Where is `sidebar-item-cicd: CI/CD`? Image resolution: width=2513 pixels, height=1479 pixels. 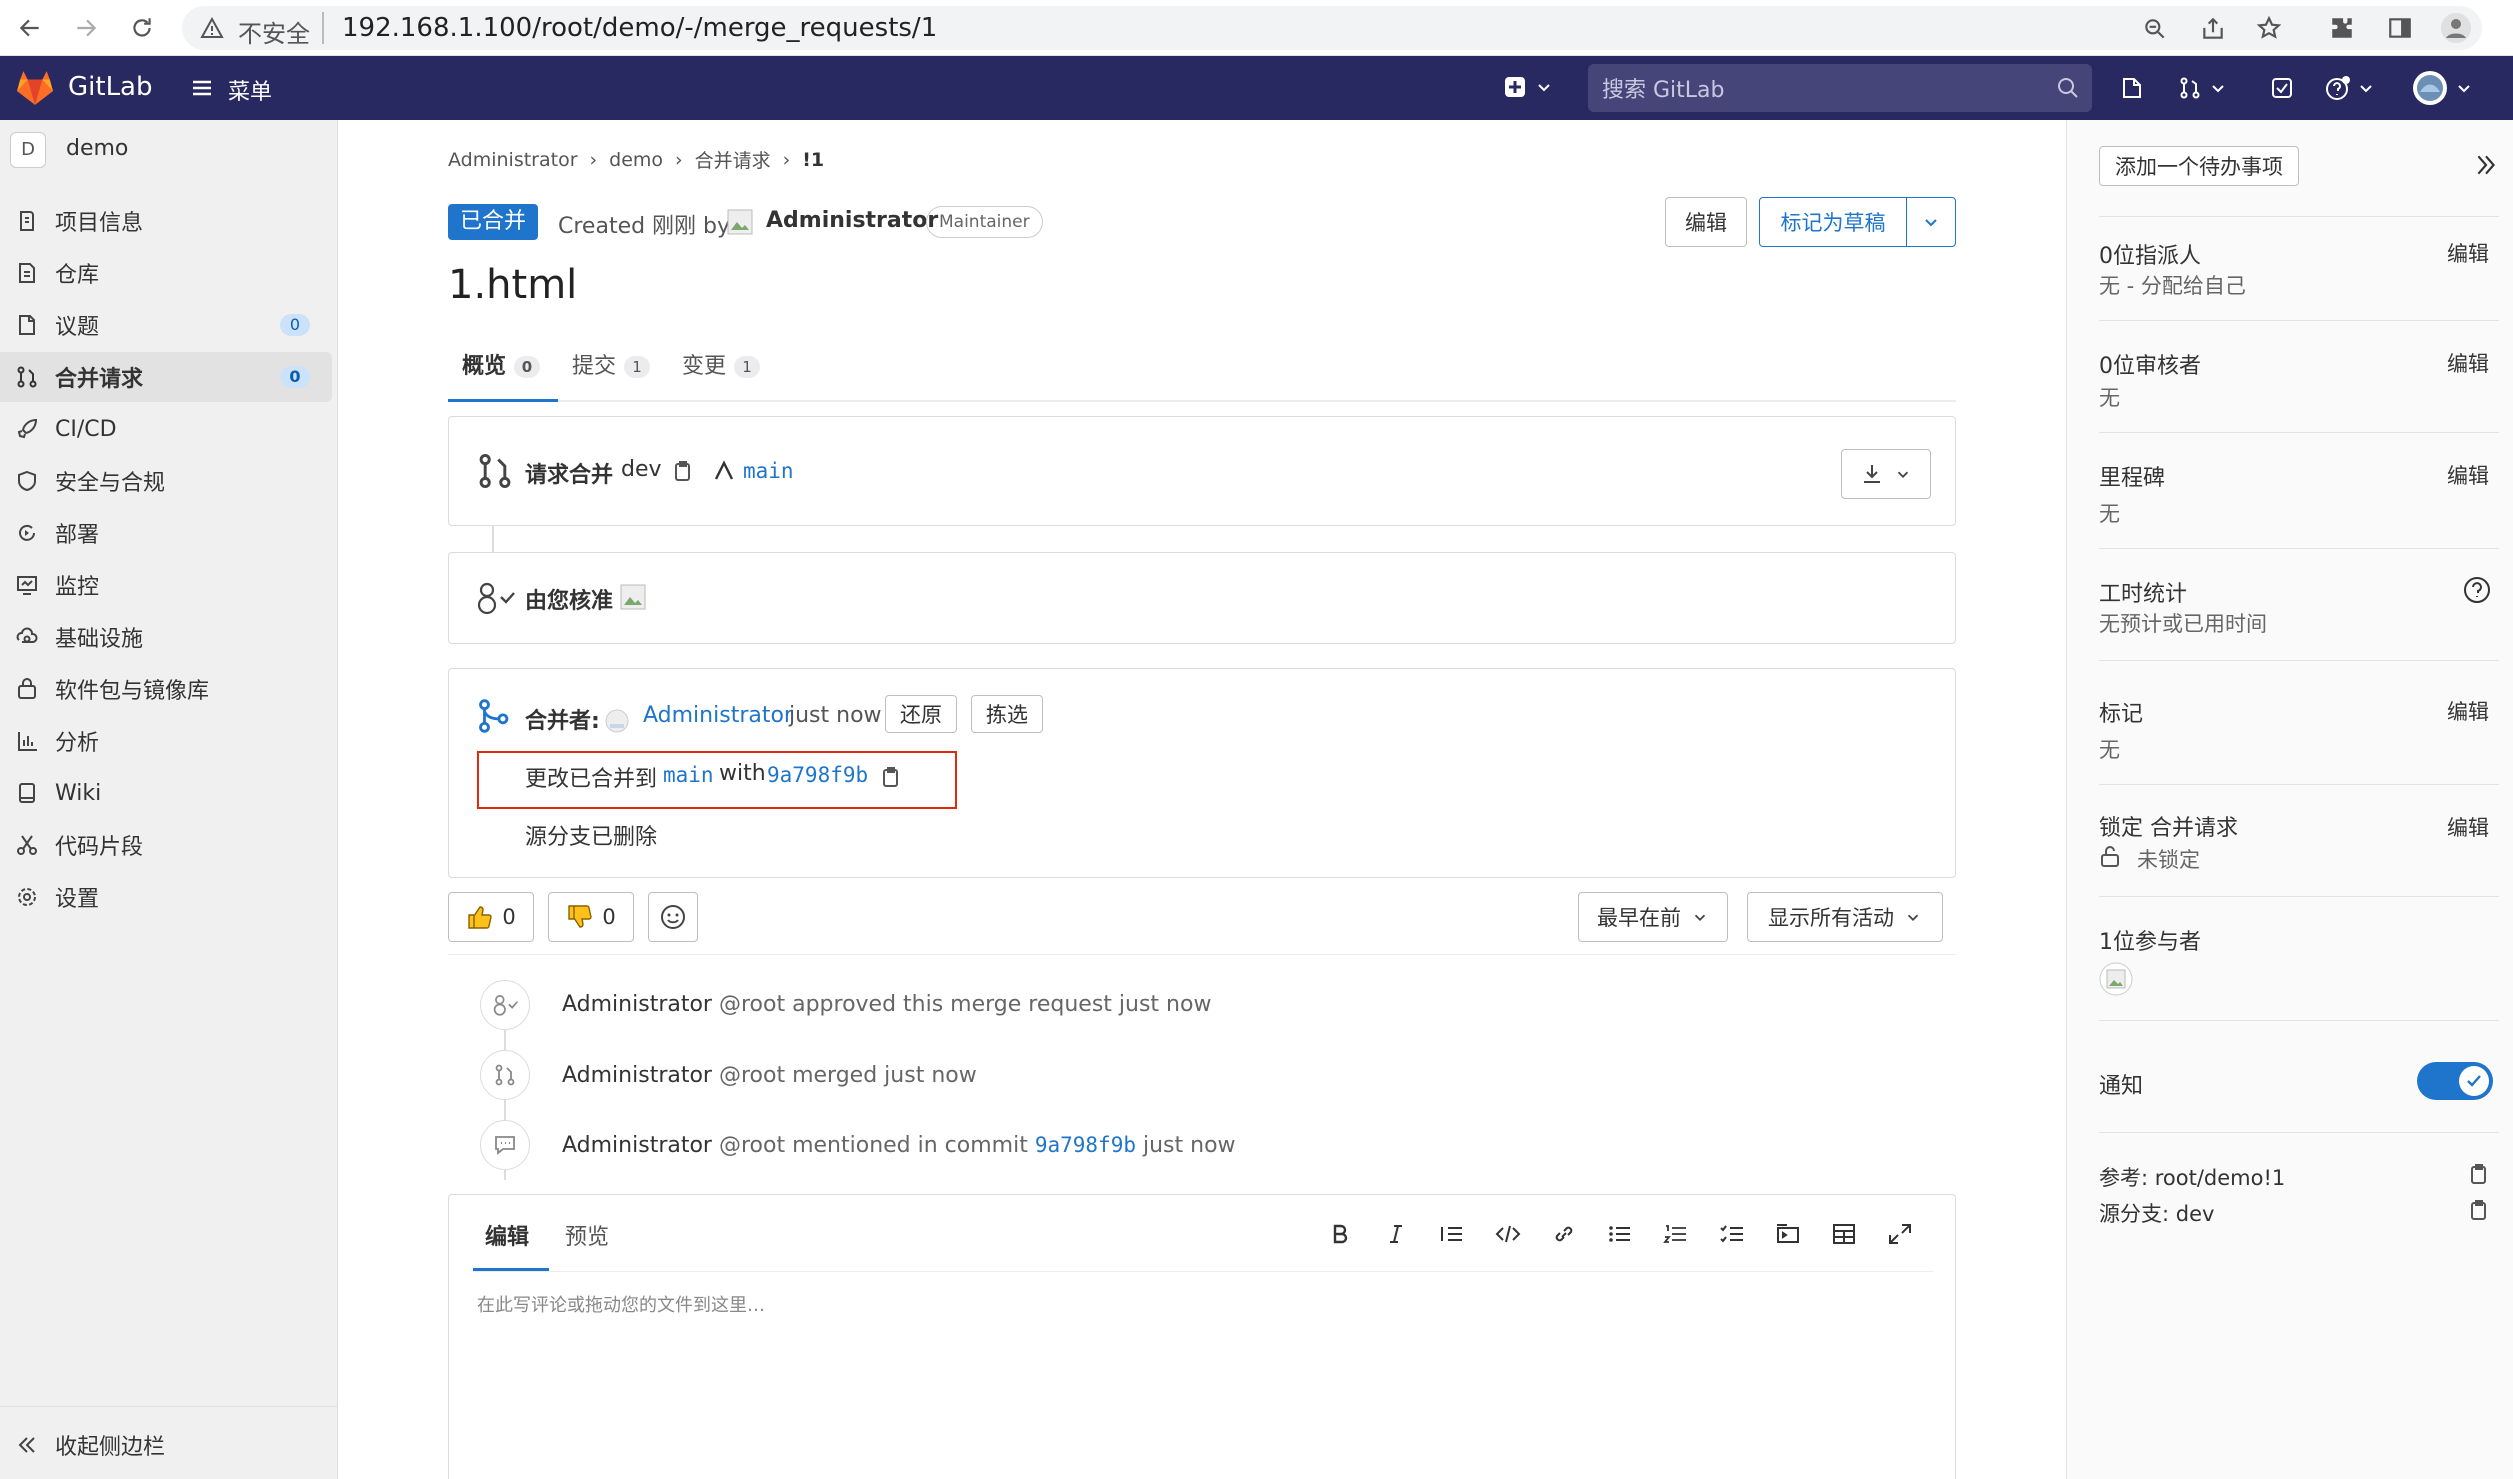 sidebar-item-cicd: CI/CD is located at coordinates (166, 429).